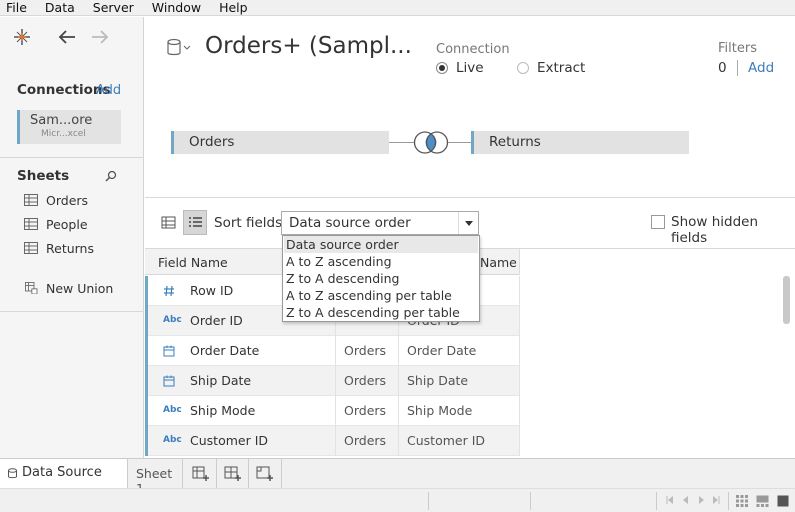 The height and width of the screenshot is (512, 795). I want to click on field-name: Customer ID, so click(229, 440).